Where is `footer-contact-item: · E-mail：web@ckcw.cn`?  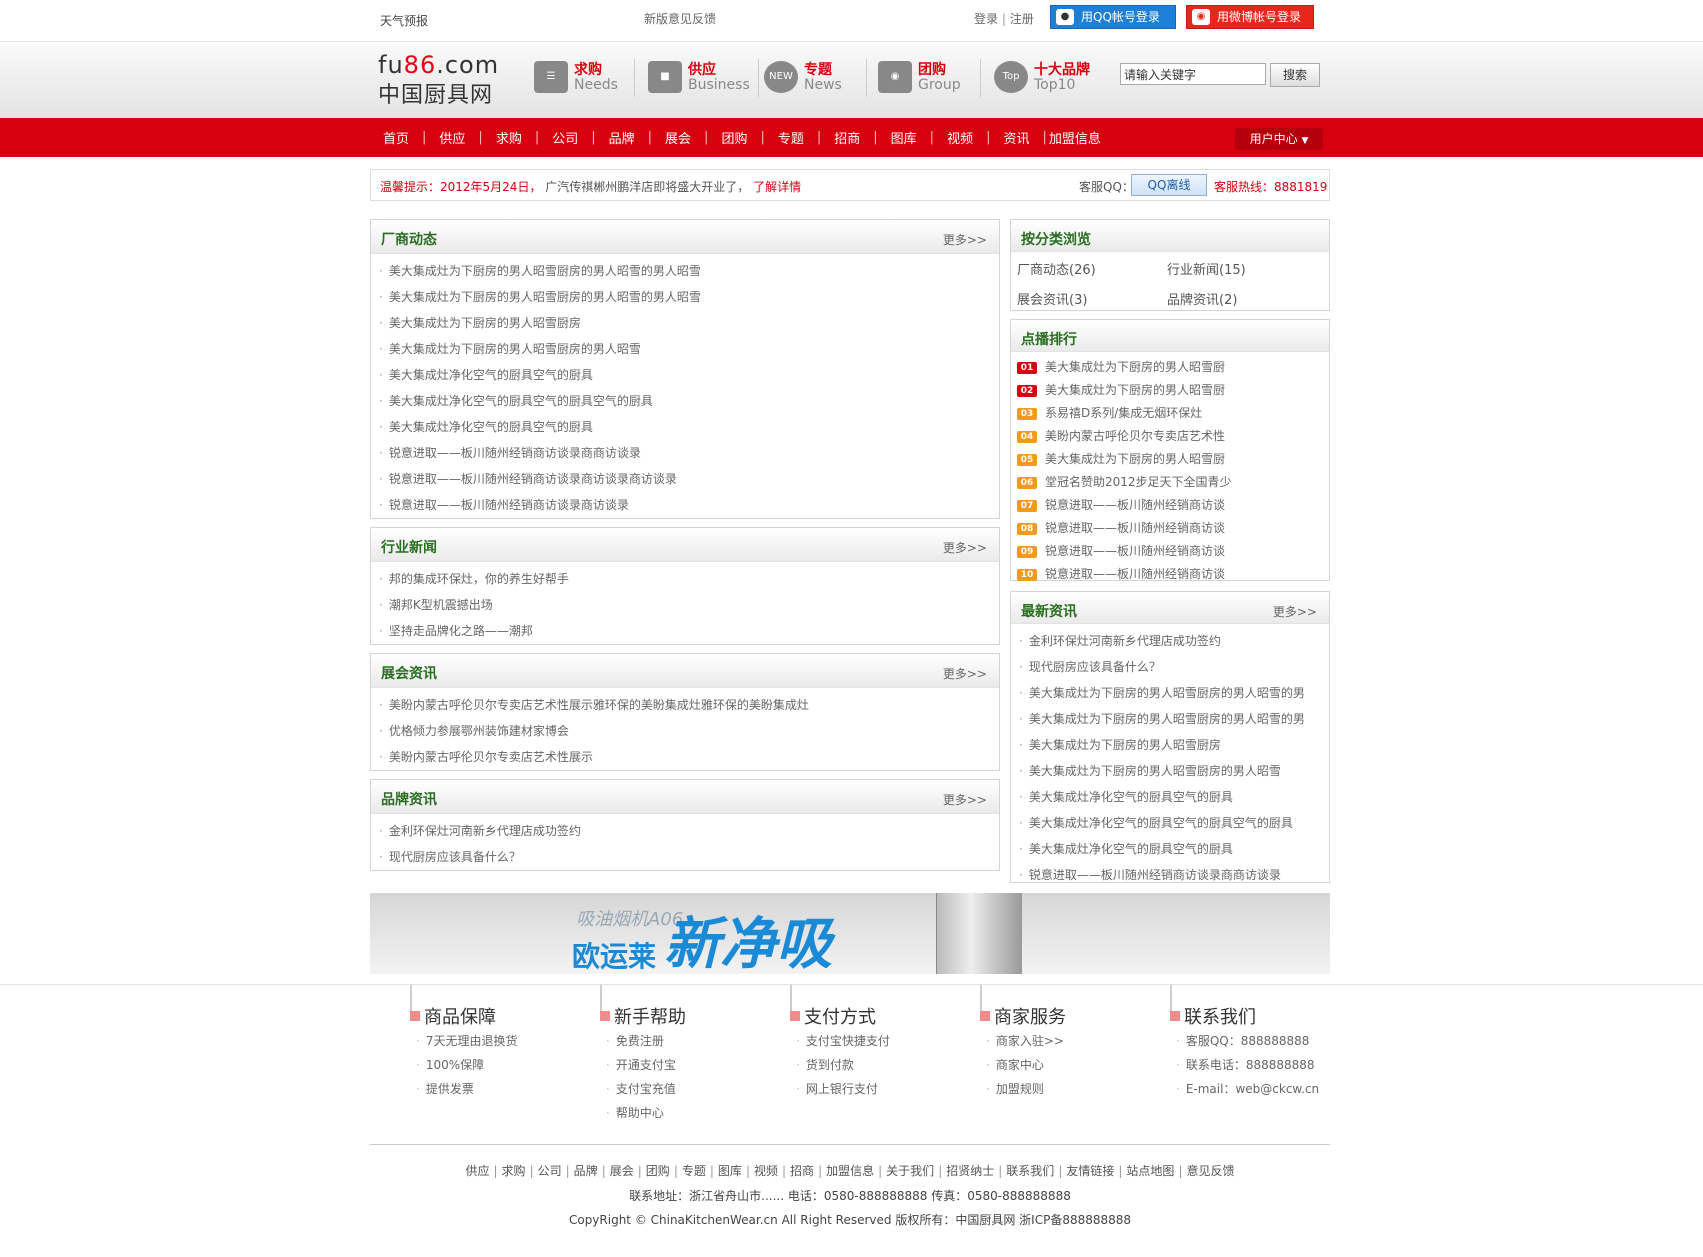
footer-contact-item: · E-mail：web@ckcw.cn is located at coordinates (1247, 1089).